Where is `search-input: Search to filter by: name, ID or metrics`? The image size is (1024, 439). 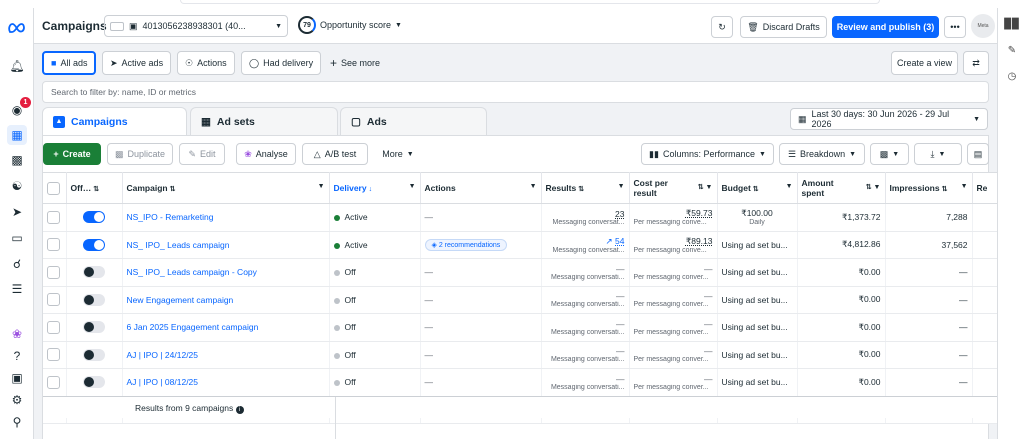
search-input: Search to filter by: name, ID or metrics is located at coordinates (515, 92).